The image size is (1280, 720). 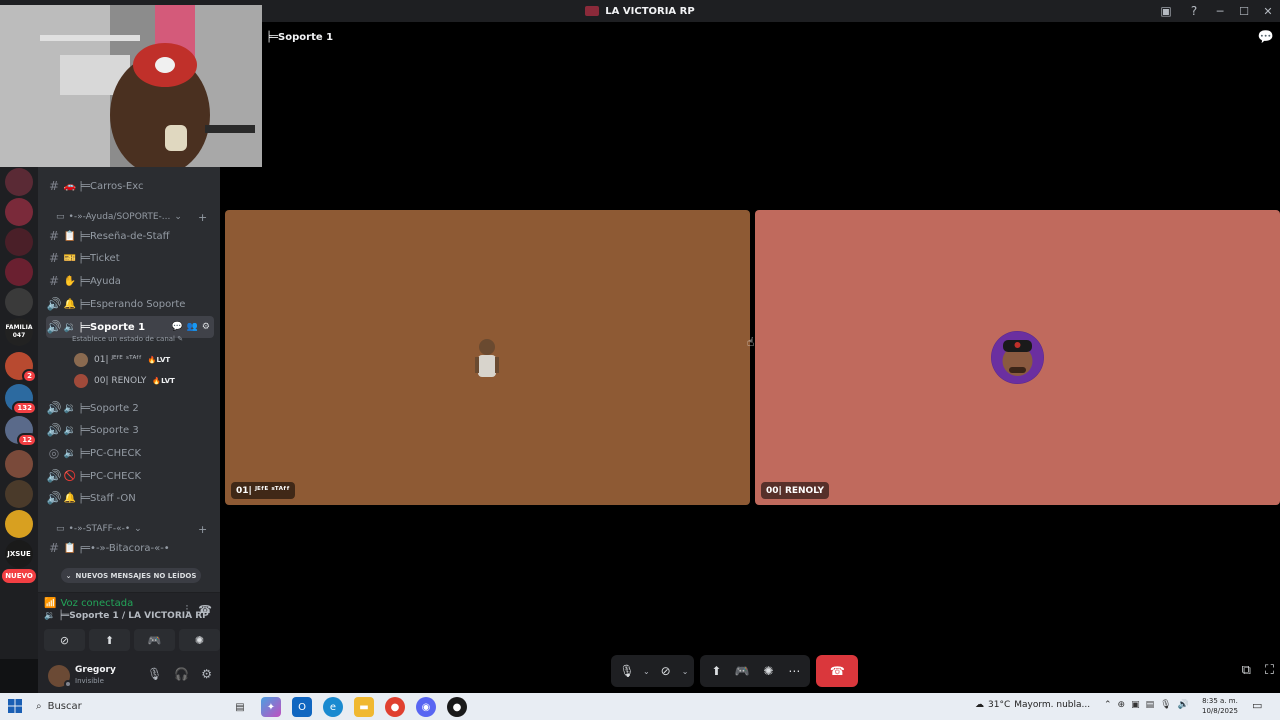 I want to click on channel-status-hint: Establece un estado de canal ✎, so click(x=127, y=339).